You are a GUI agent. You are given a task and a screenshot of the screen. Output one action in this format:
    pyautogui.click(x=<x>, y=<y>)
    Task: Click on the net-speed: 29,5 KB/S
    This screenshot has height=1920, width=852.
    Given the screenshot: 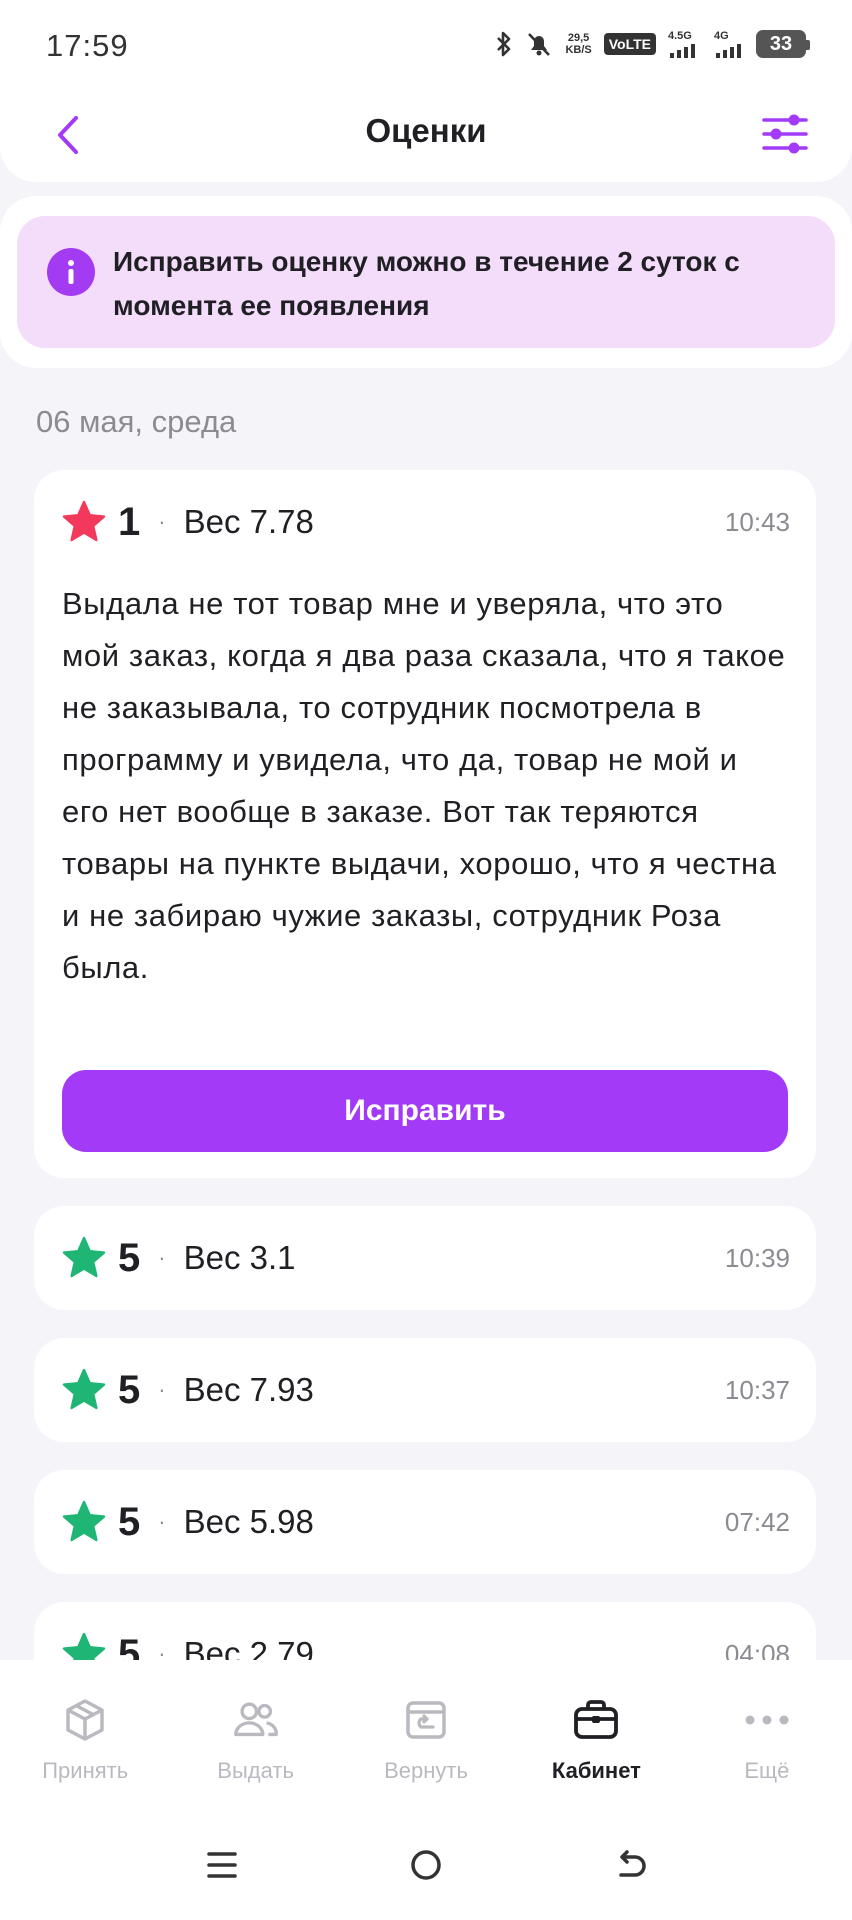 What is the action you would take?
    pyautogui.click(x=578, y=44)
    